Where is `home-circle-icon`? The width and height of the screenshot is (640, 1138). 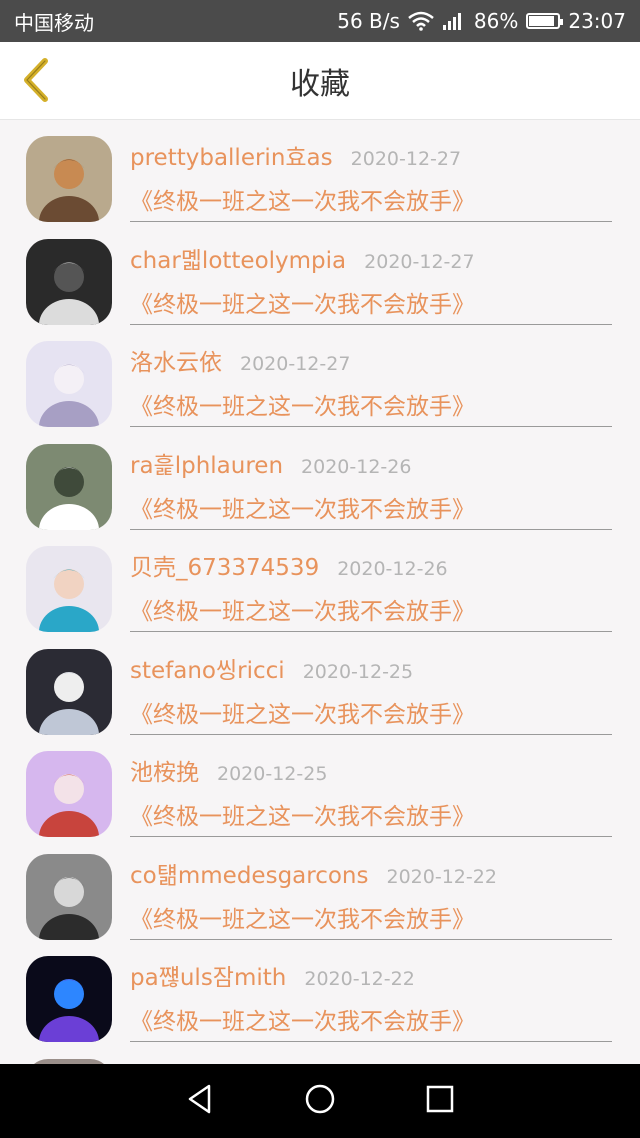 home-circle-icon is located at coordinates (320, 1101).